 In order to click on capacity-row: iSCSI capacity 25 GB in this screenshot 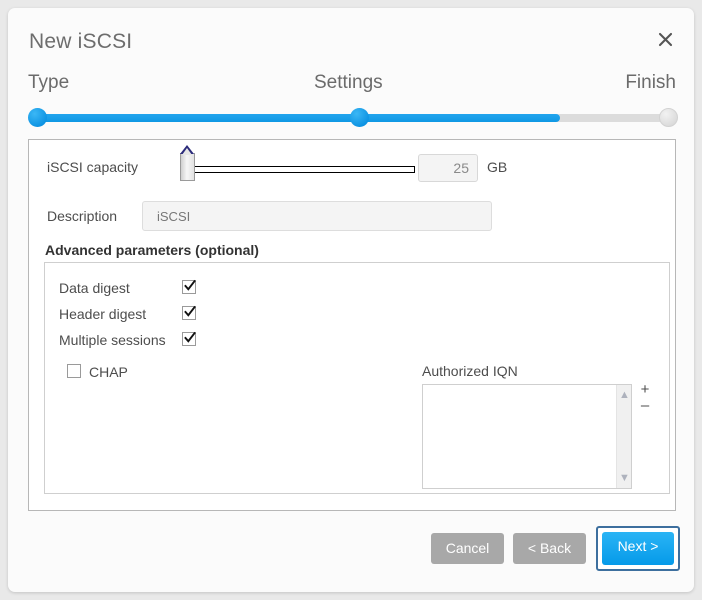, I will do `click(352, 168)`.